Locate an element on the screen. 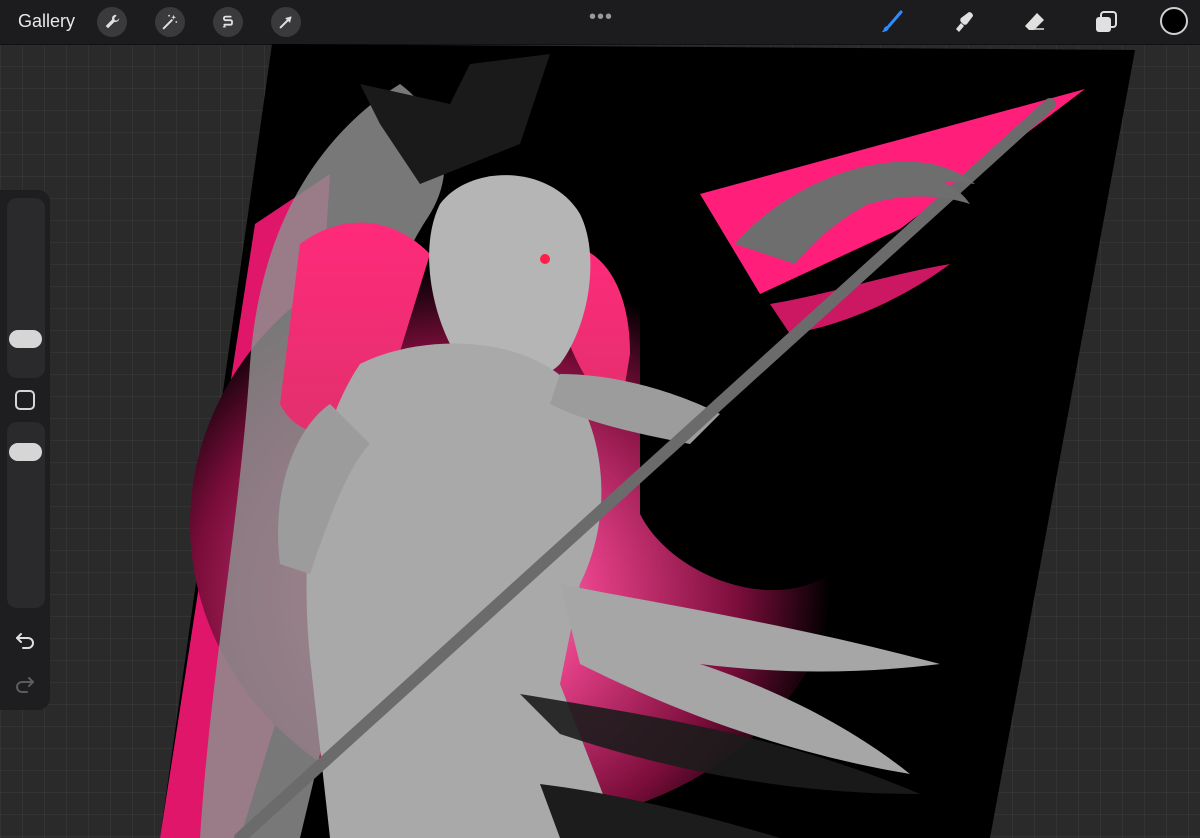 This screenshot has height=838, width=1200. opacity-thumb is located at coordinates (25, 452).